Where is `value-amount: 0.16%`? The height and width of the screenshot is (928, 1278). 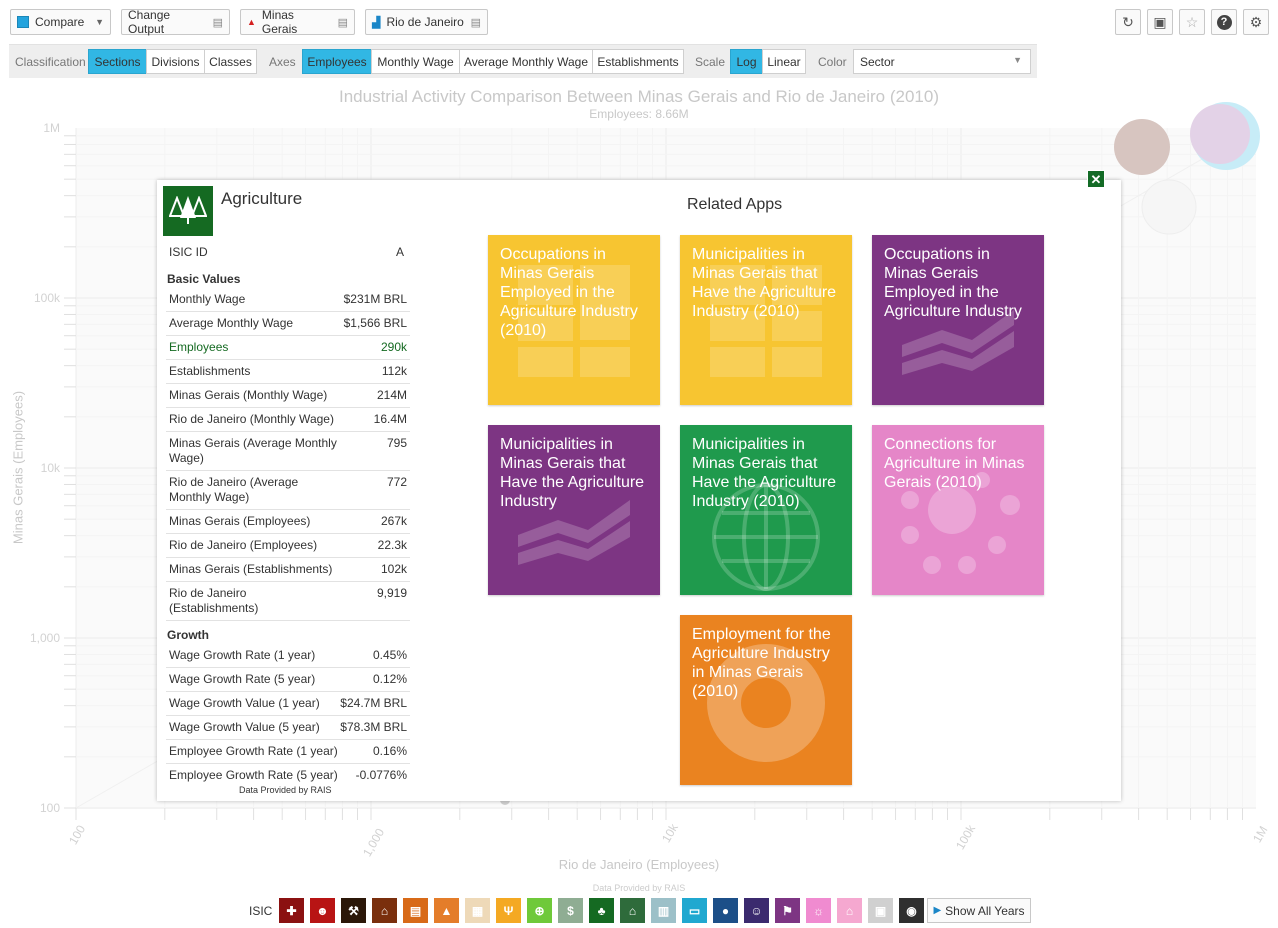 value-amount: 0.16% is located at coordinates (389, 751).